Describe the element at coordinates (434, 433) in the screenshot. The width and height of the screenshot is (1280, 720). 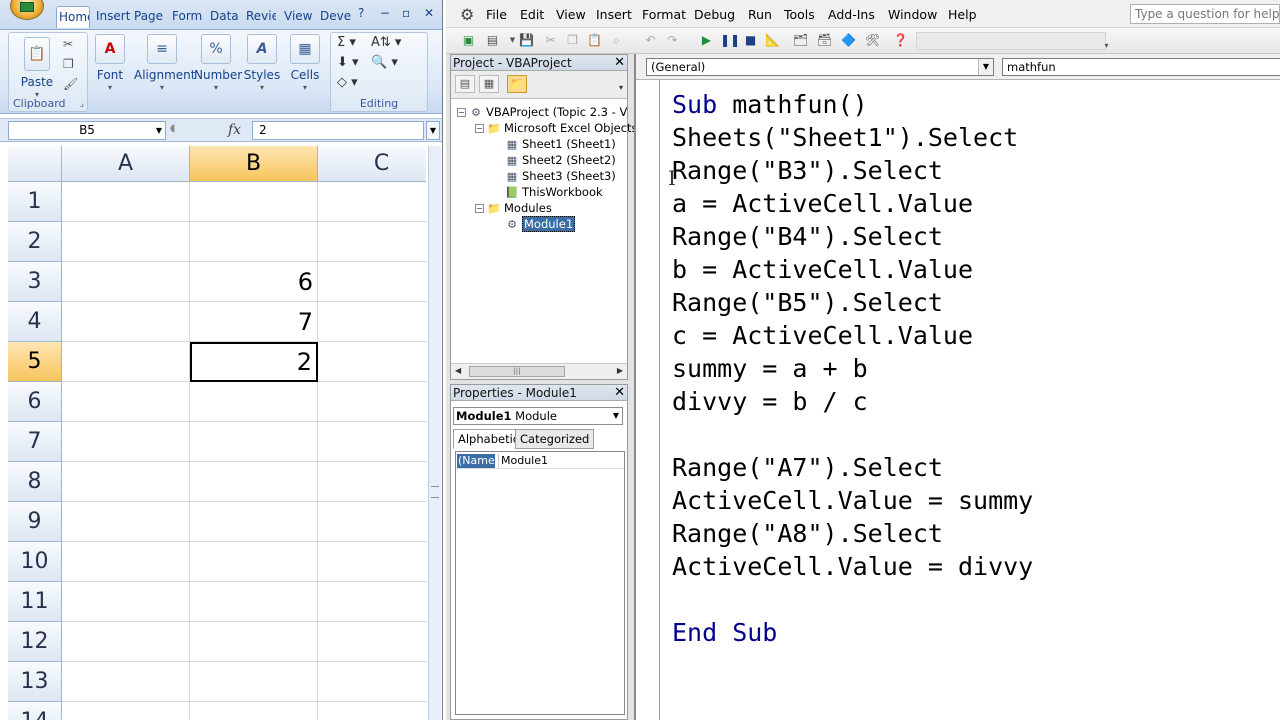
I see `excel-vertical-scrollbar` at that location.